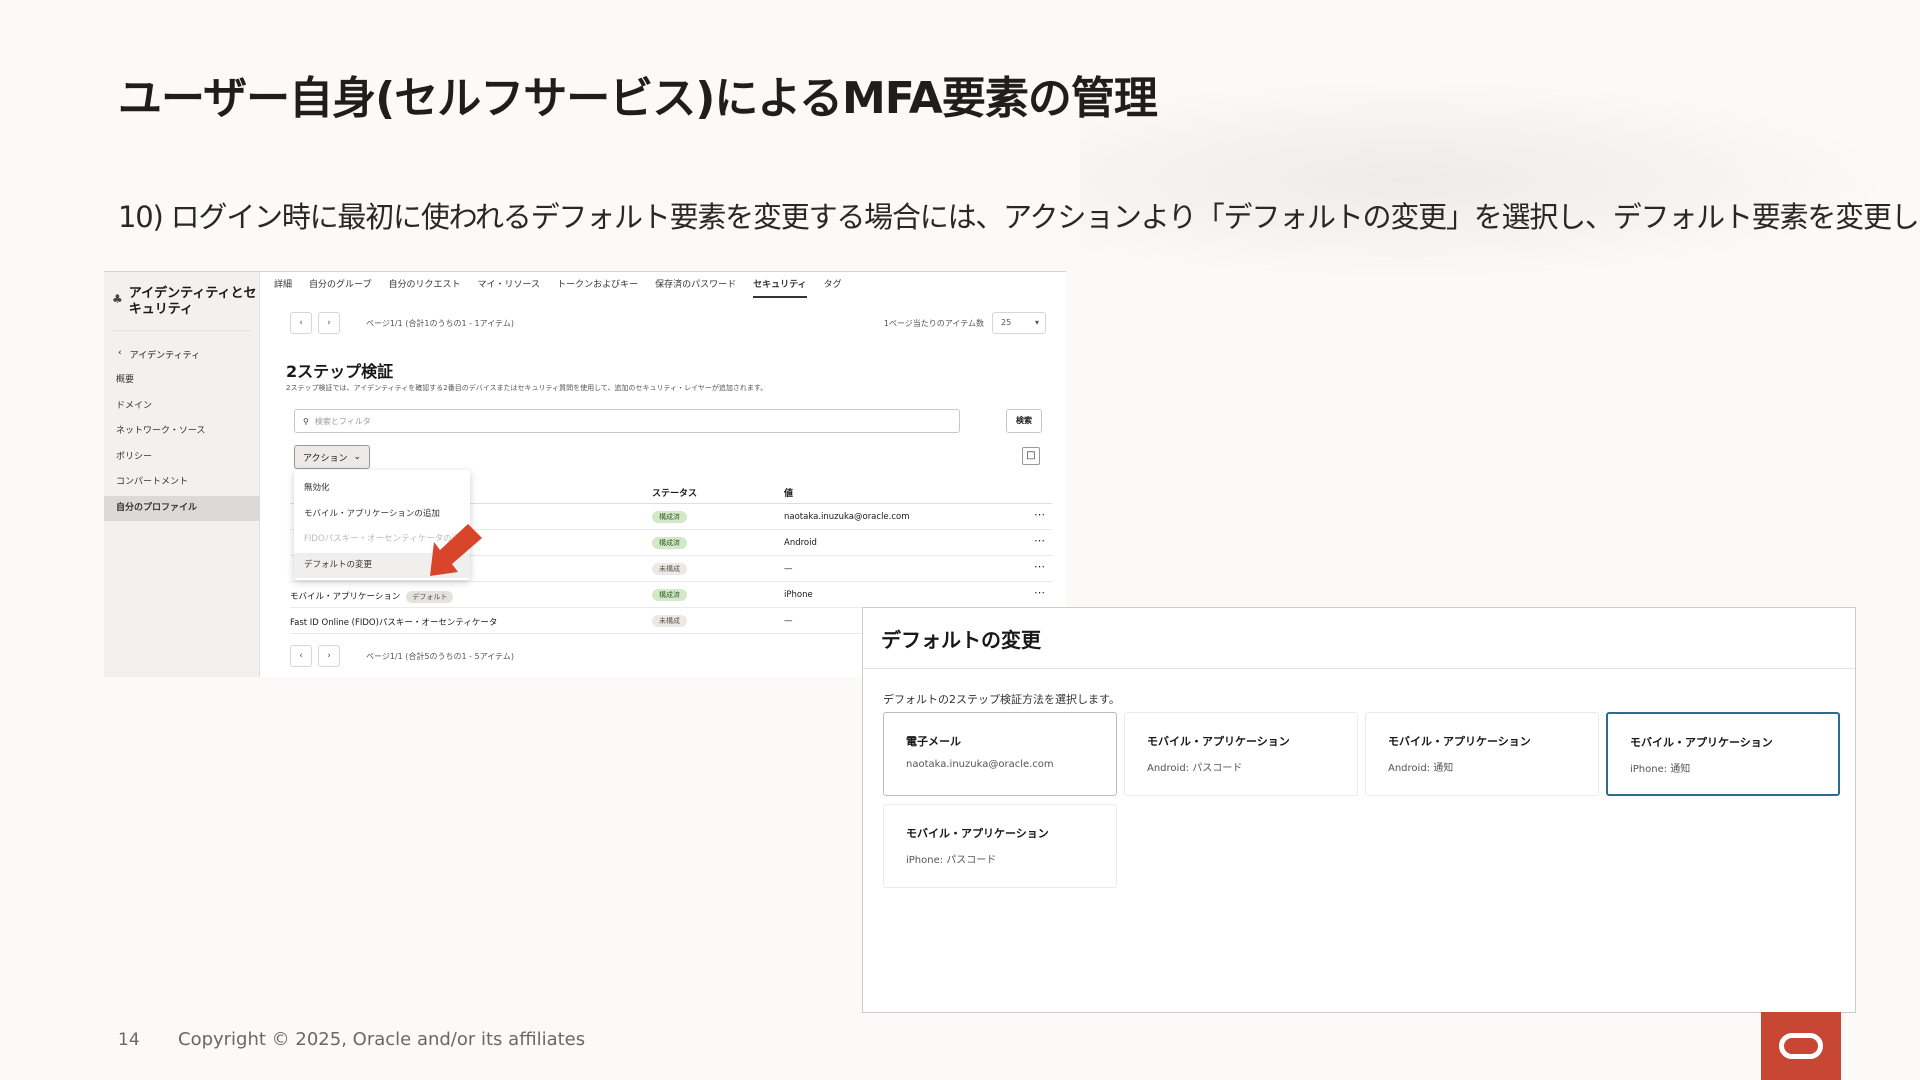  Describe the element at coordinates (117, 299) in the screenshot. I see `identity-icon: ♣` at that location.